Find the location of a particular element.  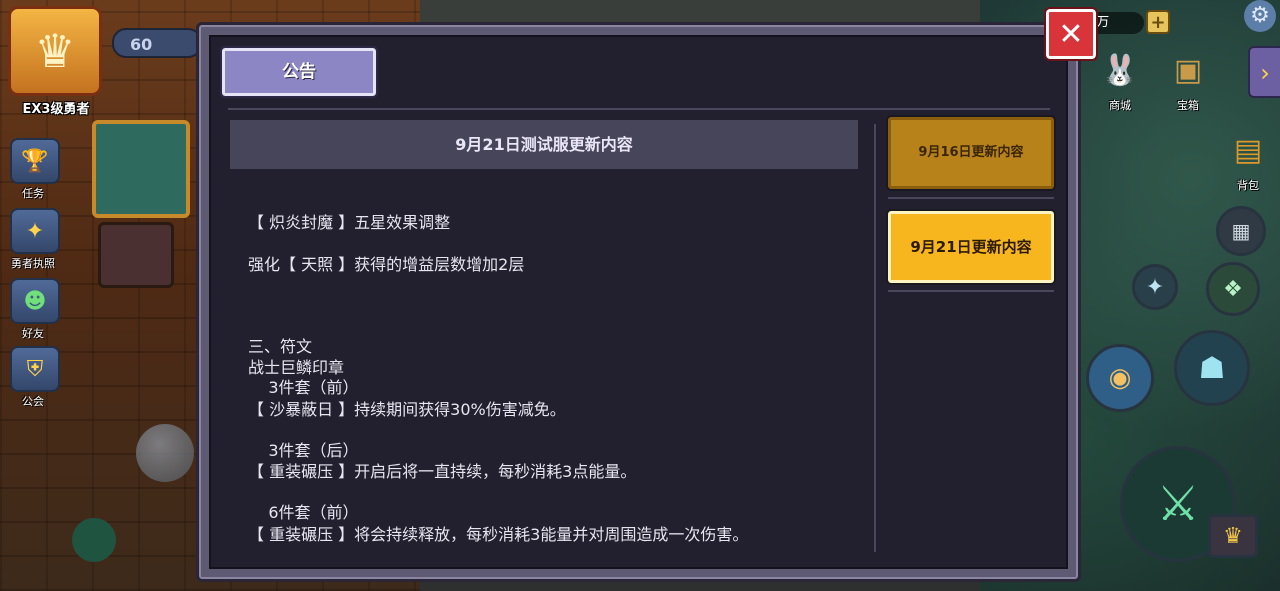

shop-label: 商城 is located at coordinates (1120, 105).